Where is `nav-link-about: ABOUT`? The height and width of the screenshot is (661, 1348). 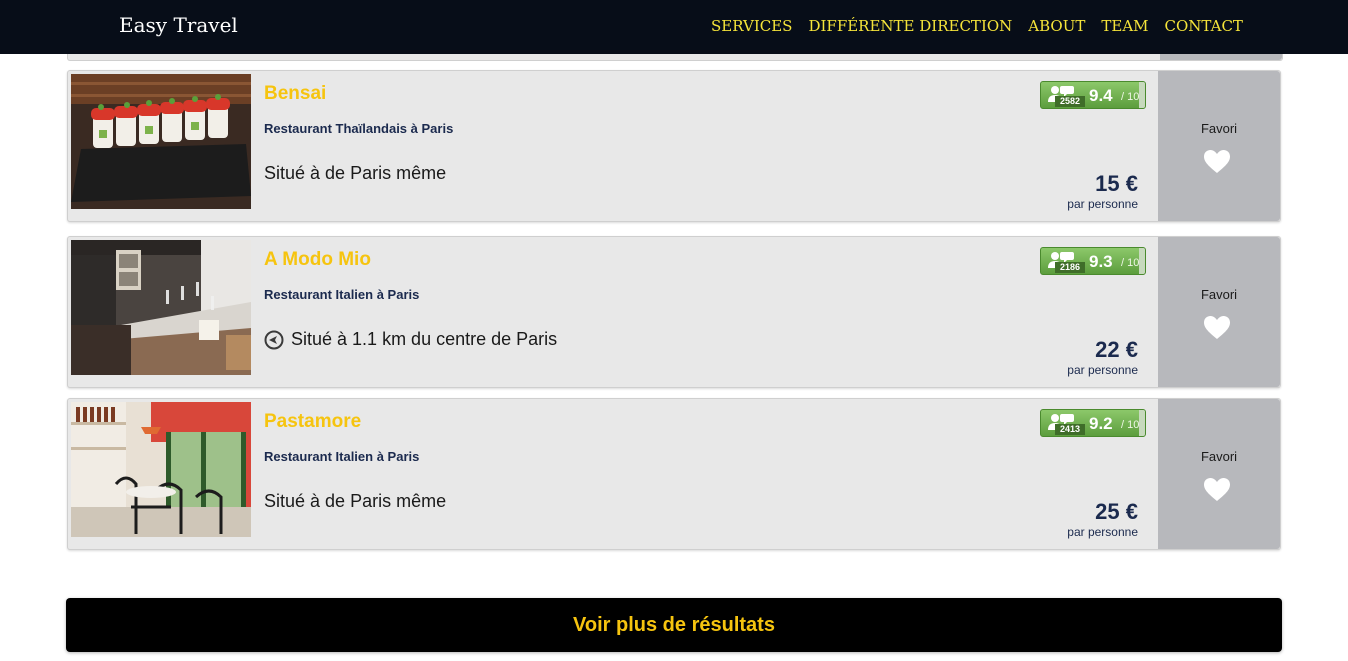
nav-link-about: ABOUT is located at coordinates (1056, 26).